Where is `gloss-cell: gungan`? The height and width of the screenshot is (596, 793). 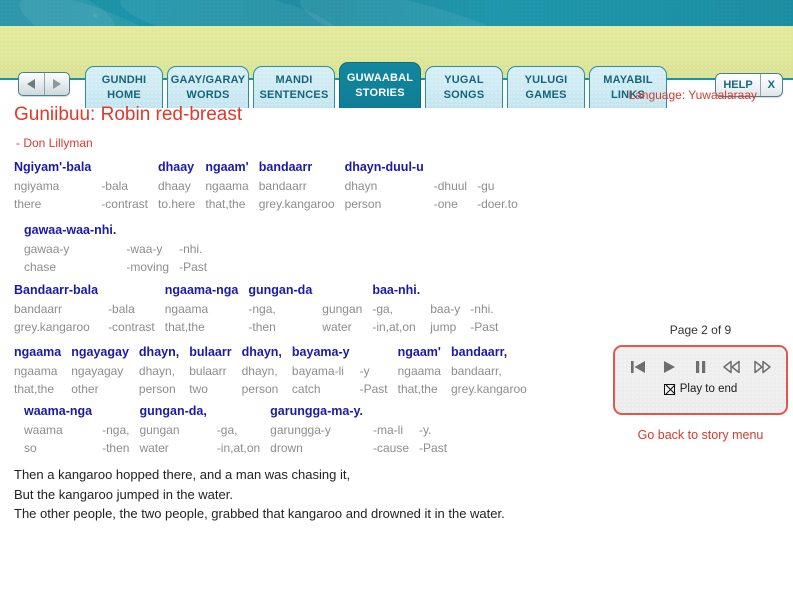
gloss-cell: gungan is located at coordinates (159, 430).